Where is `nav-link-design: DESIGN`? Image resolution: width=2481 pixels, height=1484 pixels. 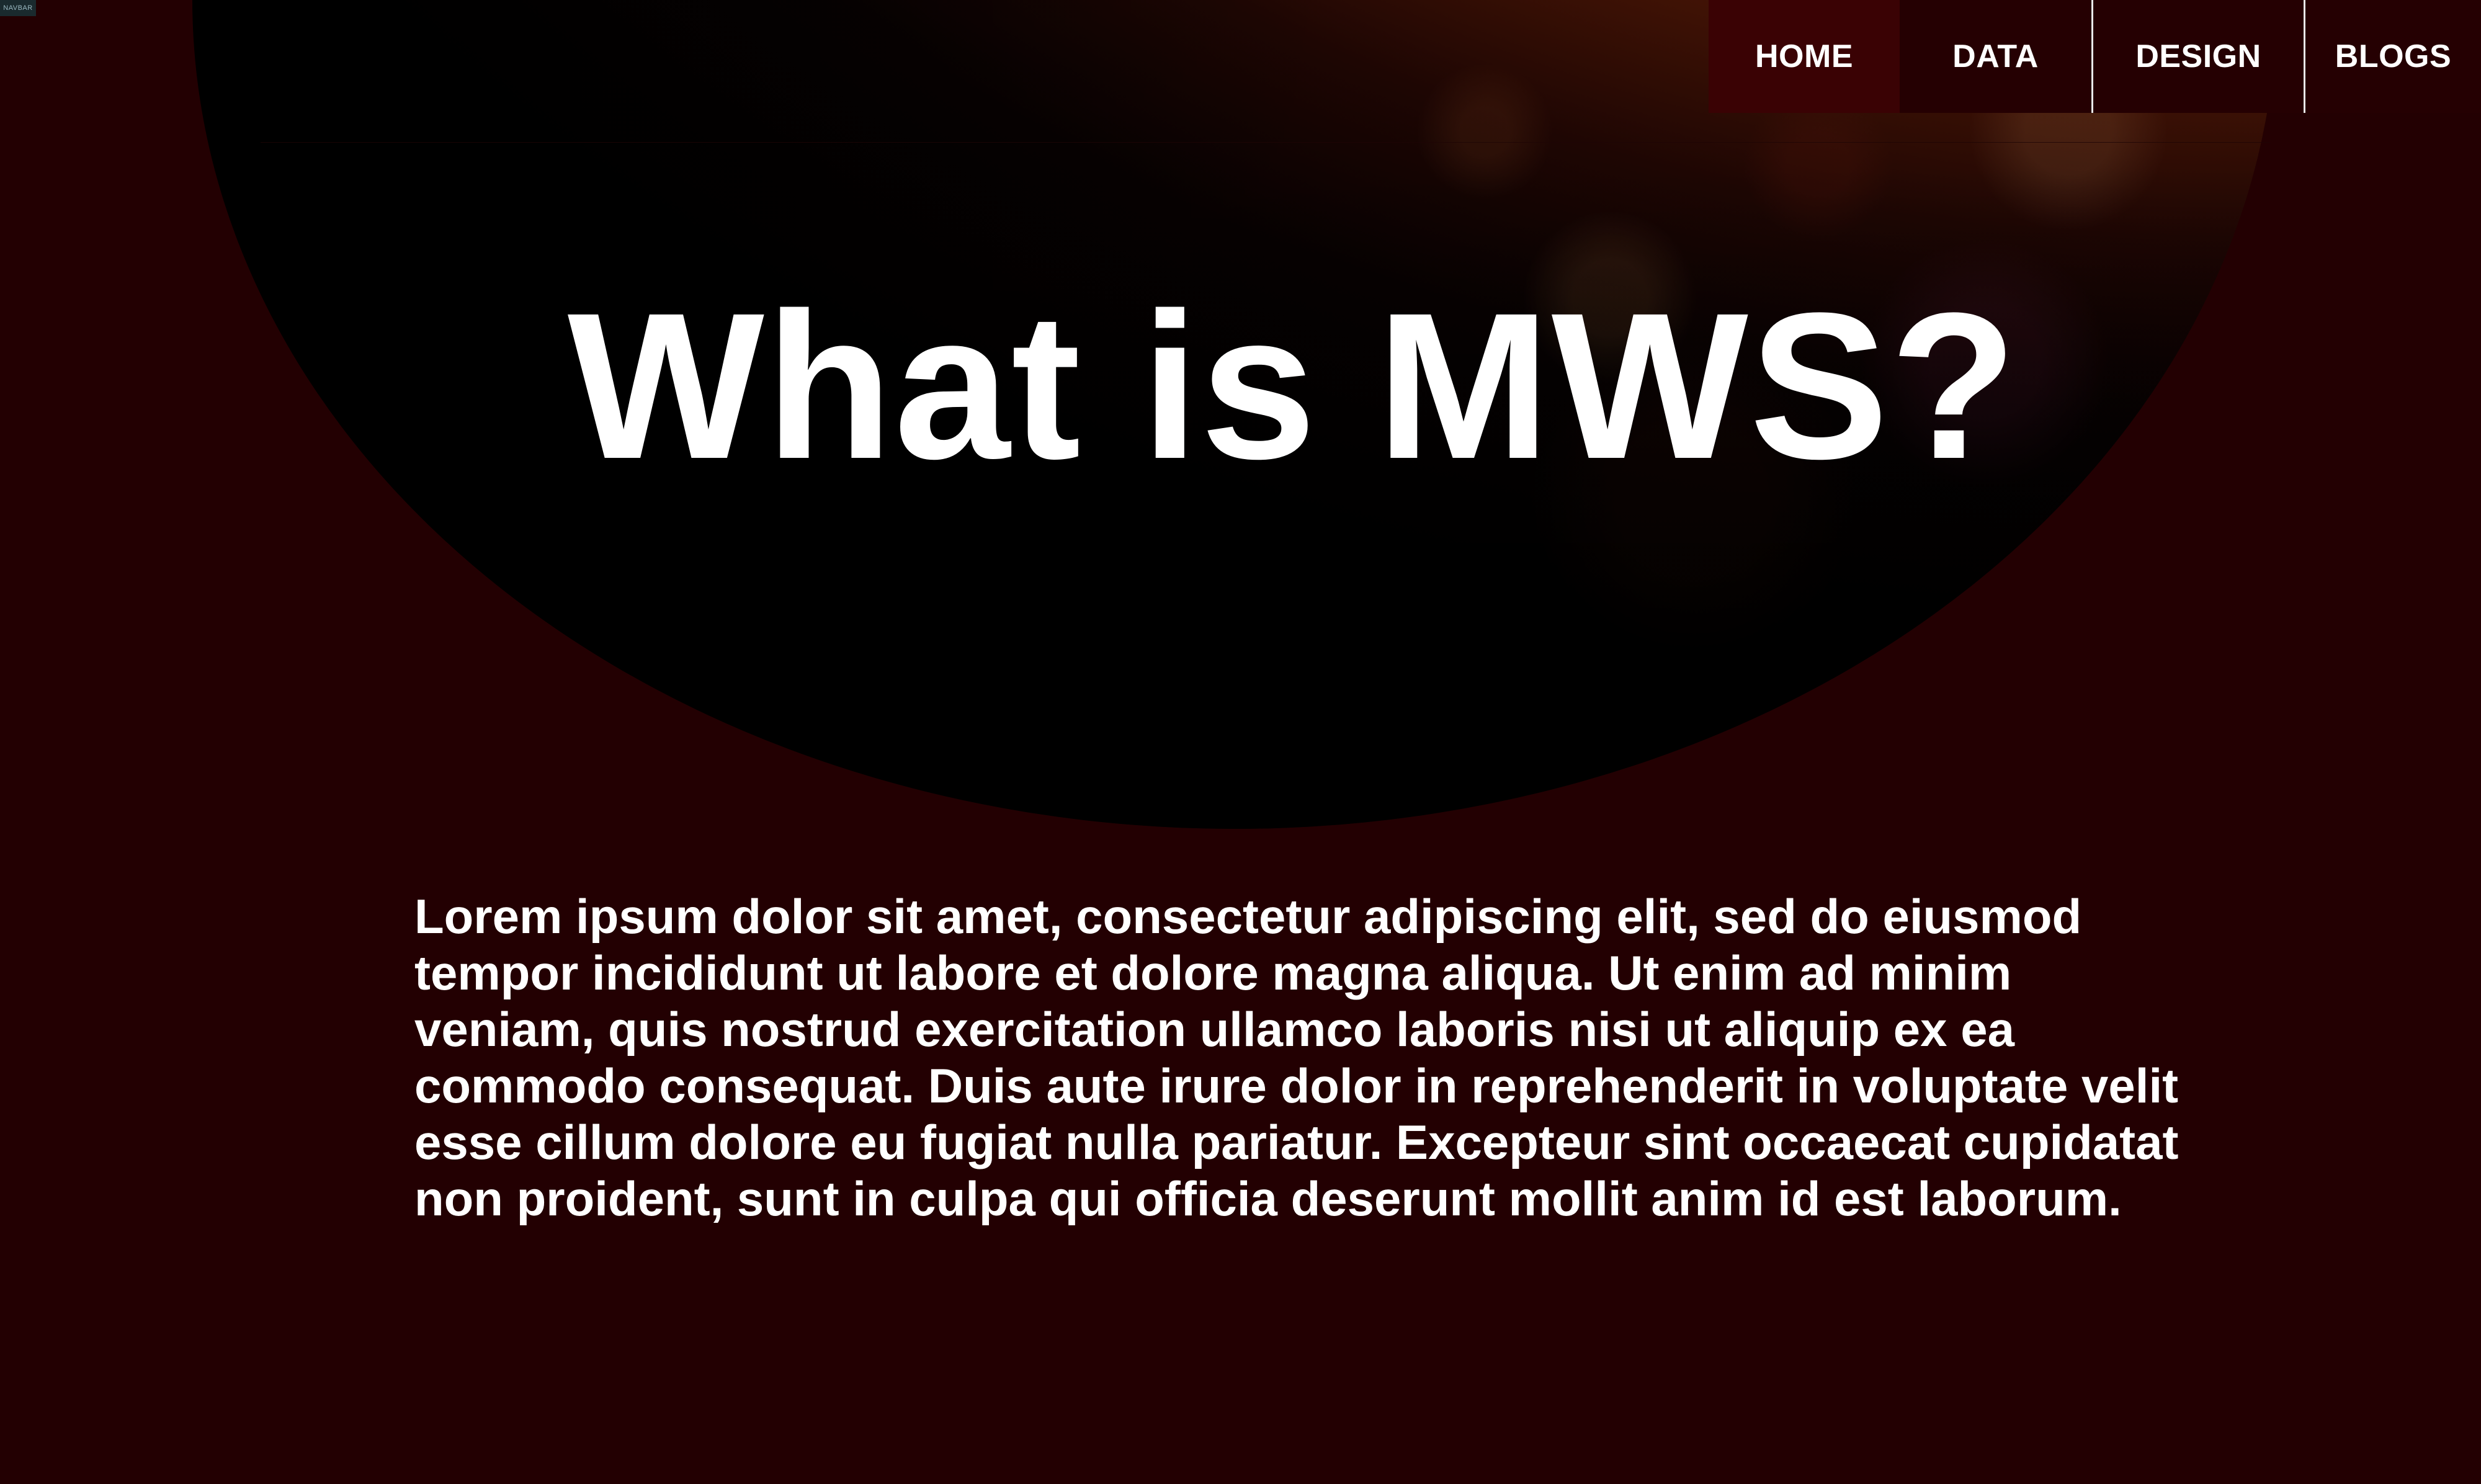
nav-link-design: DESIGN is located at coordinates (2199, 56).